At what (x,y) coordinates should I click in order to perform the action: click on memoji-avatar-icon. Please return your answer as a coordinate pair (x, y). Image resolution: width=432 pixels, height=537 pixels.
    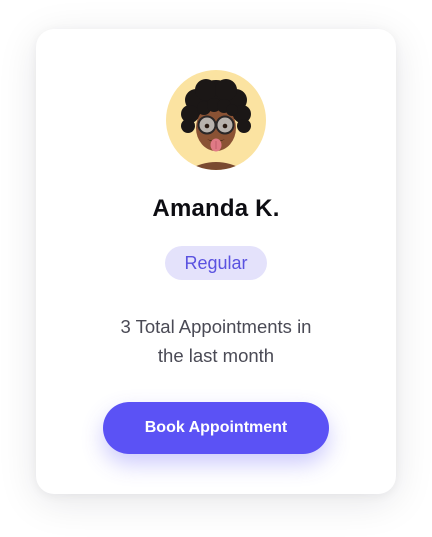
    Looking at the image, I should click on (216, 124).